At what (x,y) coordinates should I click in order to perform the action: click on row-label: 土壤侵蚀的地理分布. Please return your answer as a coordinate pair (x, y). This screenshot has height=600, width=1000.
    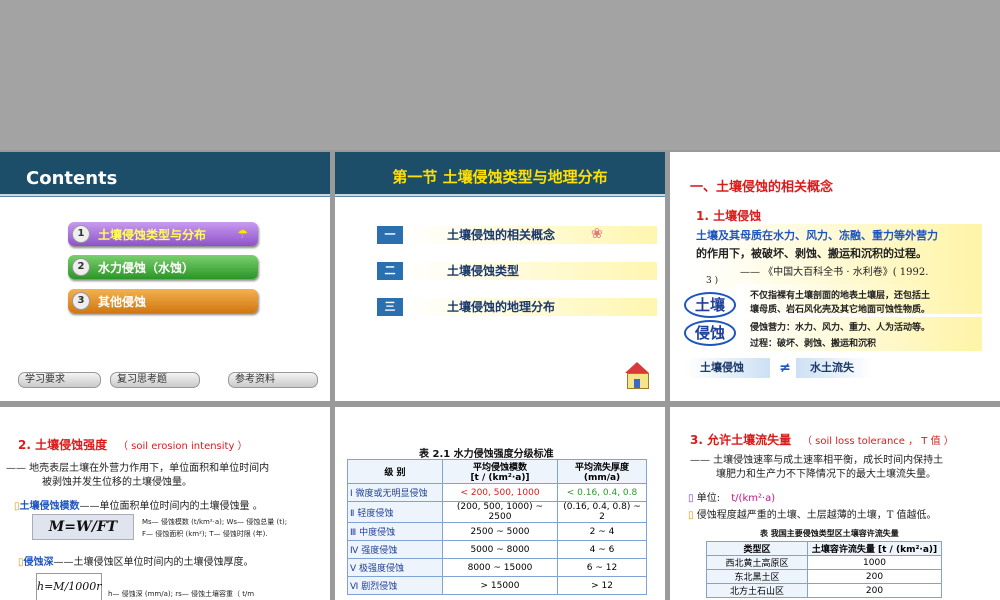
    Looking at the image, I should click on (530, 307).